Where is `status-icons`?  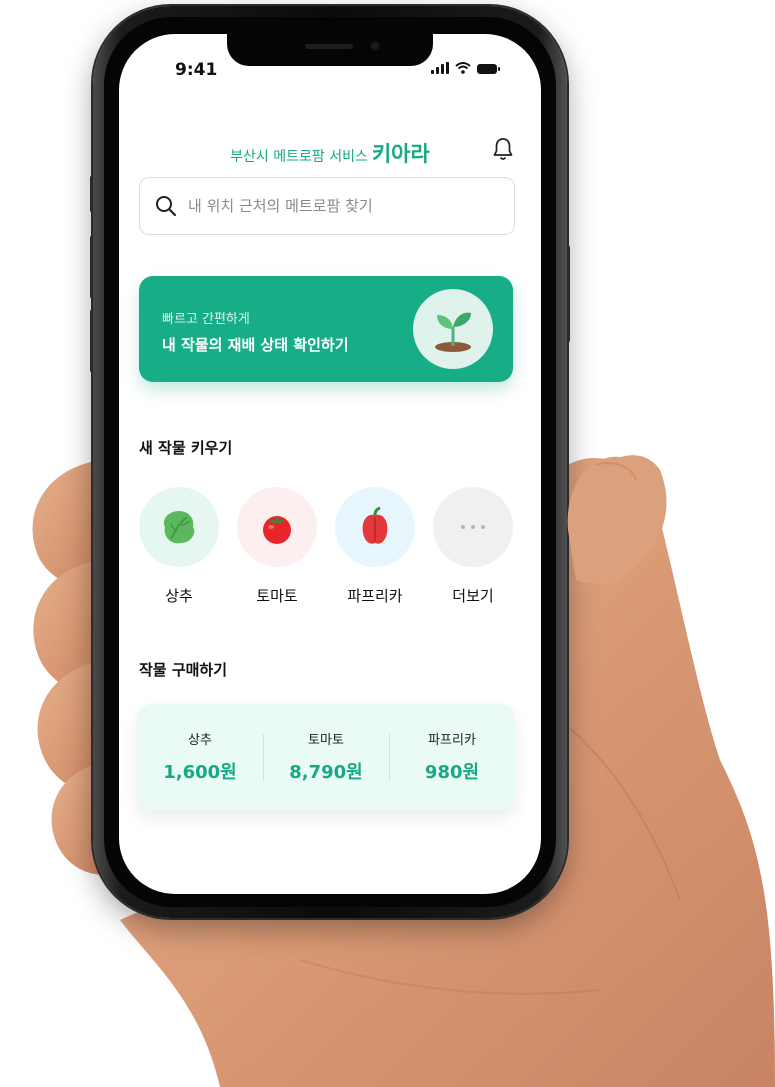 status-icons is located at coordinates (465, 68).